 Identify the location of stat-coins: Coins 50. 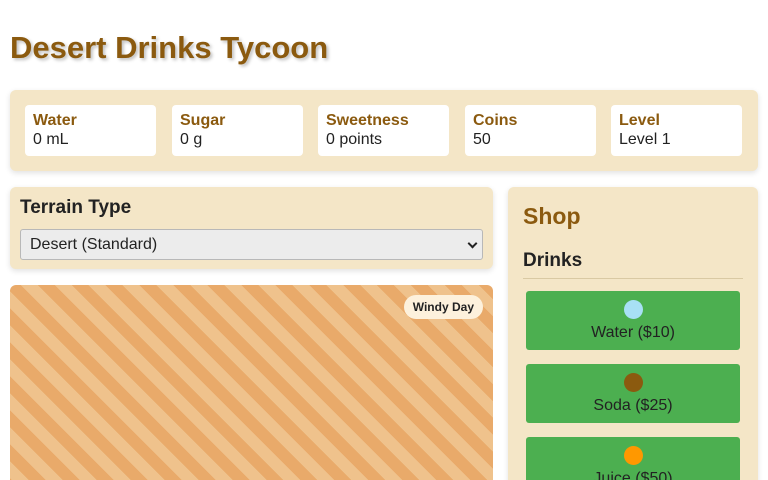
(530, 130).